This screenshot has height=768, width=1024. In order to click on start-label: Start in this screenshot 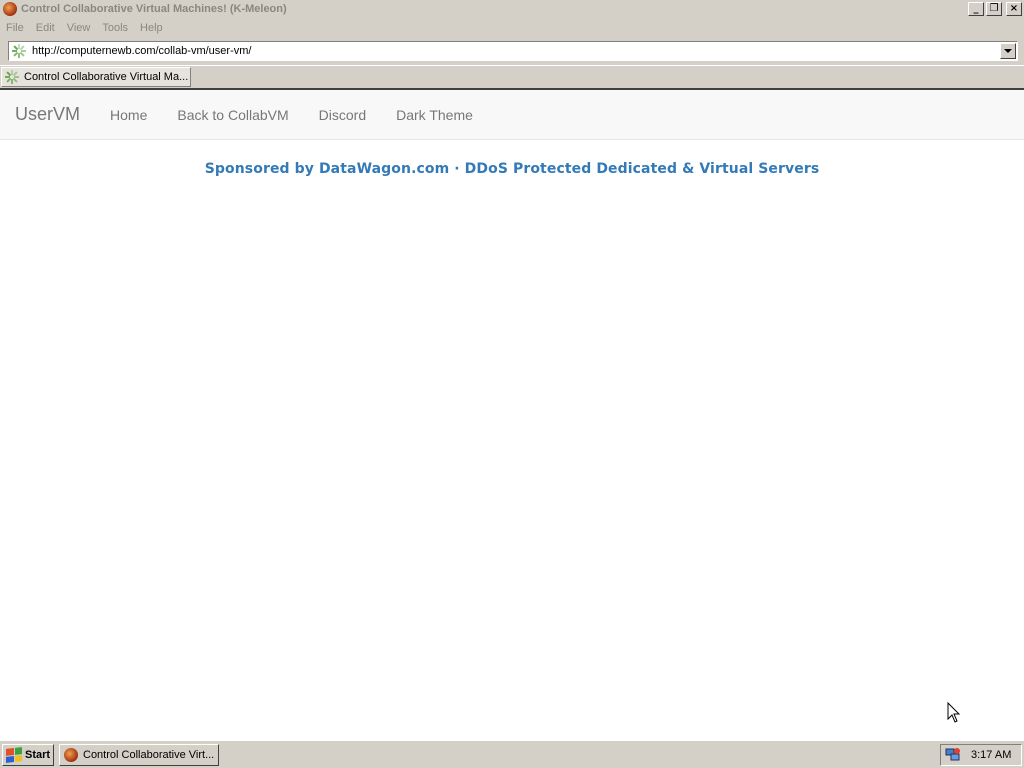, I will do `click(38, 755)`.